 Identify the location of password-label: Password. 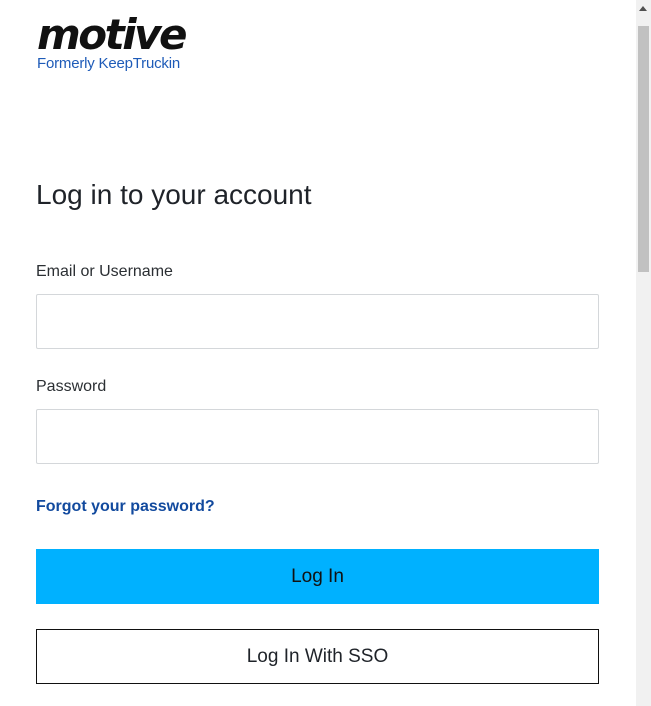
(71, 386).